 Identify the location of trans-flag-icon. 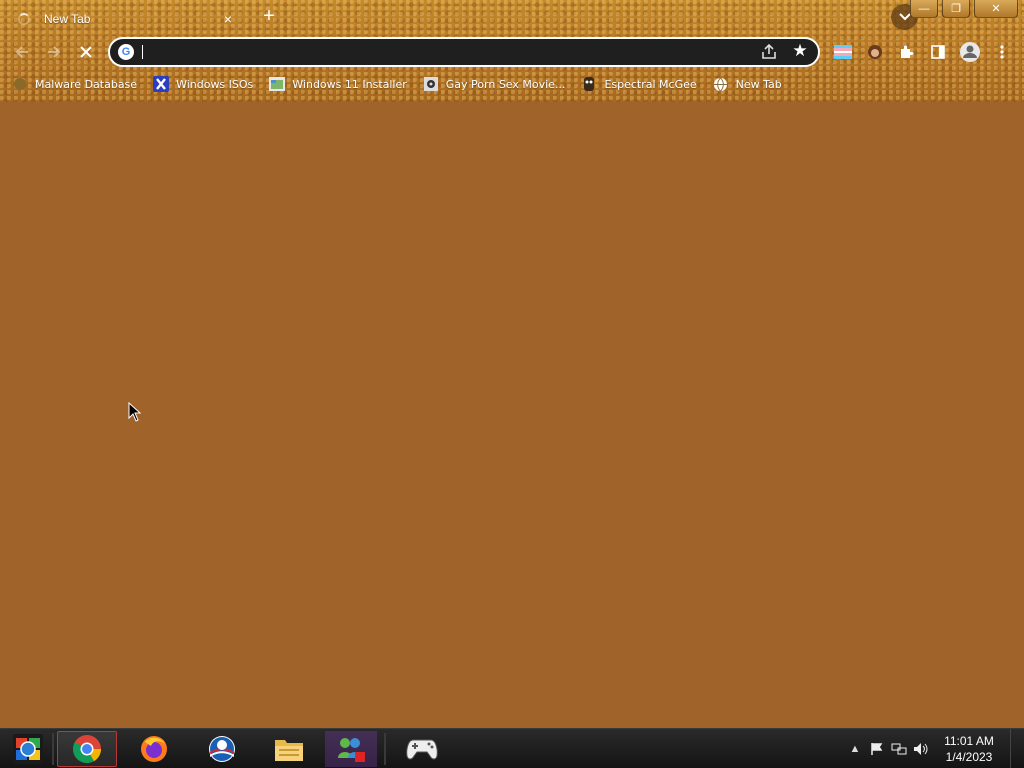
(843, 52).